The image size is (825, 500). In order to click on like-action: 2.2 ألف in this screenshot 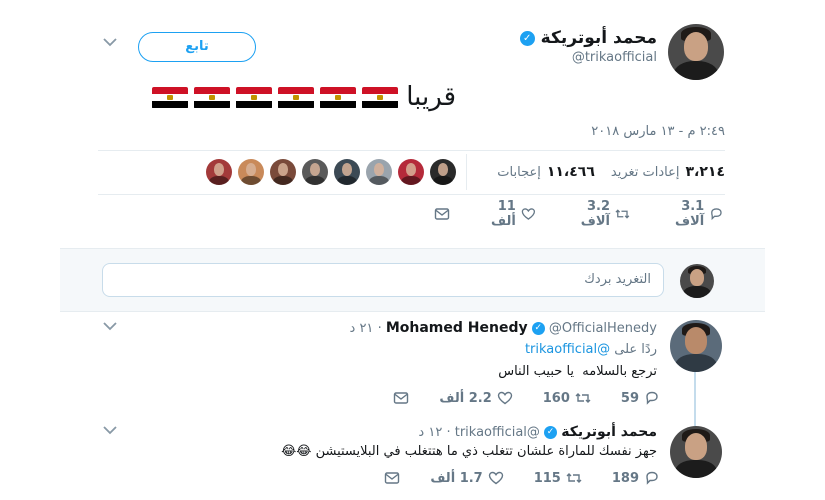, I will do `click(475, 398)`.